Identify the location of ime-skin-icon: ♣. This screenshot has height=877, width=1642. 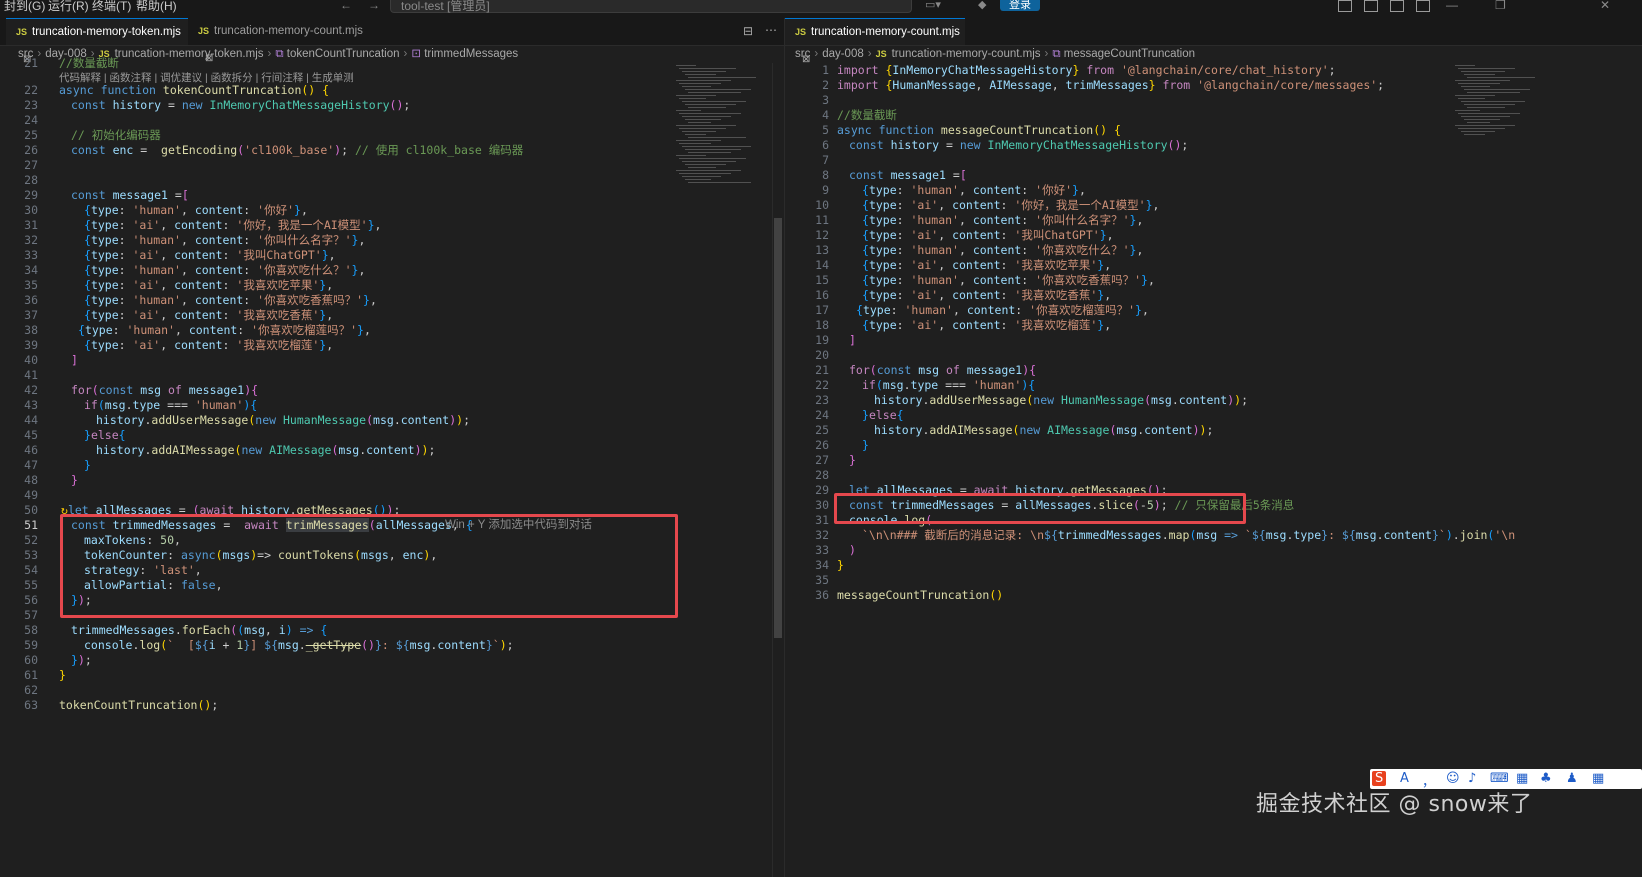
(1546, 778).